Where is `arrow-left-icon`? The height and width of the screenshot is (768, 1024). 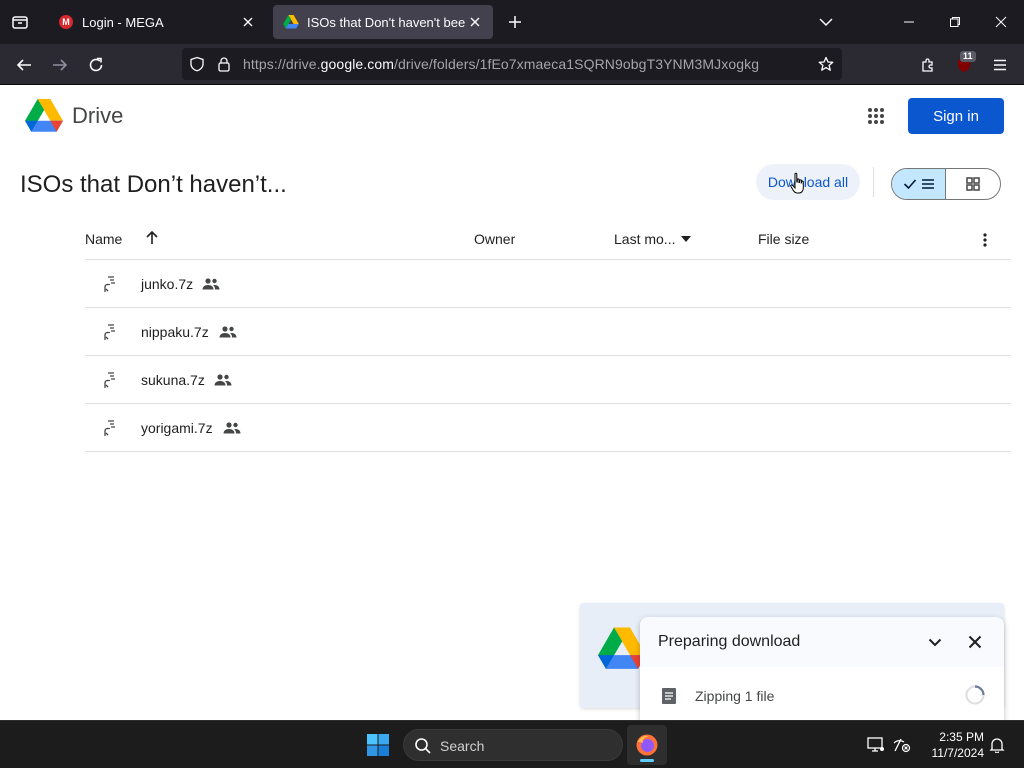
arrow-left-icon is located at coordinates (23, 65).